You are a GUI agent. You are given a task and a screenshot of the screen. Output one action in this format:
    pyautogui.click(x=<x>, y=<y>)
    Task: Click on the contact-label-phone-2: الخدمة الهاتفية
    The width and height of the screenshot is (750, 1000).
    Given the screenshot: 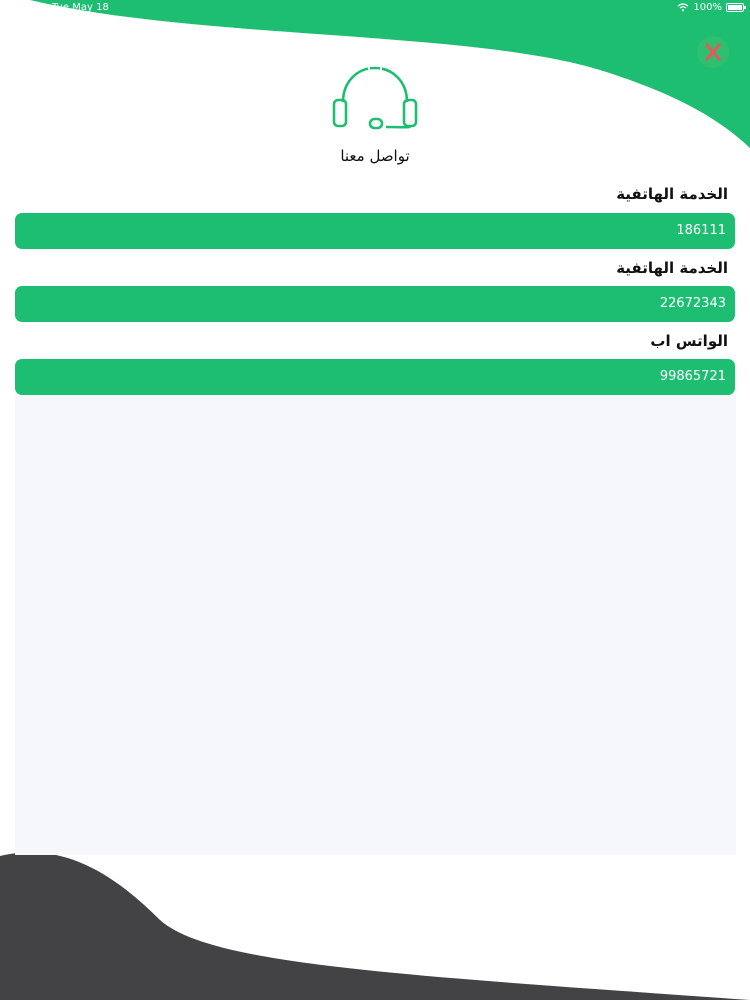 What is the action you would take?
    pyautogui.click(x=672, y=268)
    